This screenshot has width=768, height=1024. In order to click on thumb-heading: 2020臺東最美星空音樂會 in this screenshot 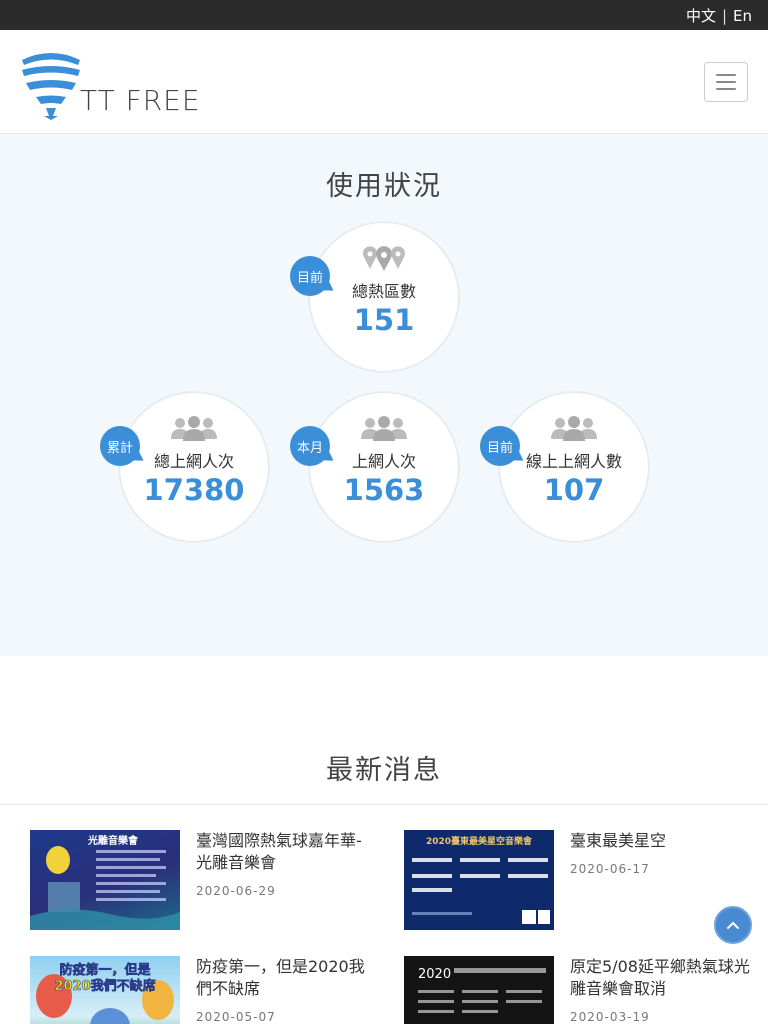, I will do `click(479, 841)`.